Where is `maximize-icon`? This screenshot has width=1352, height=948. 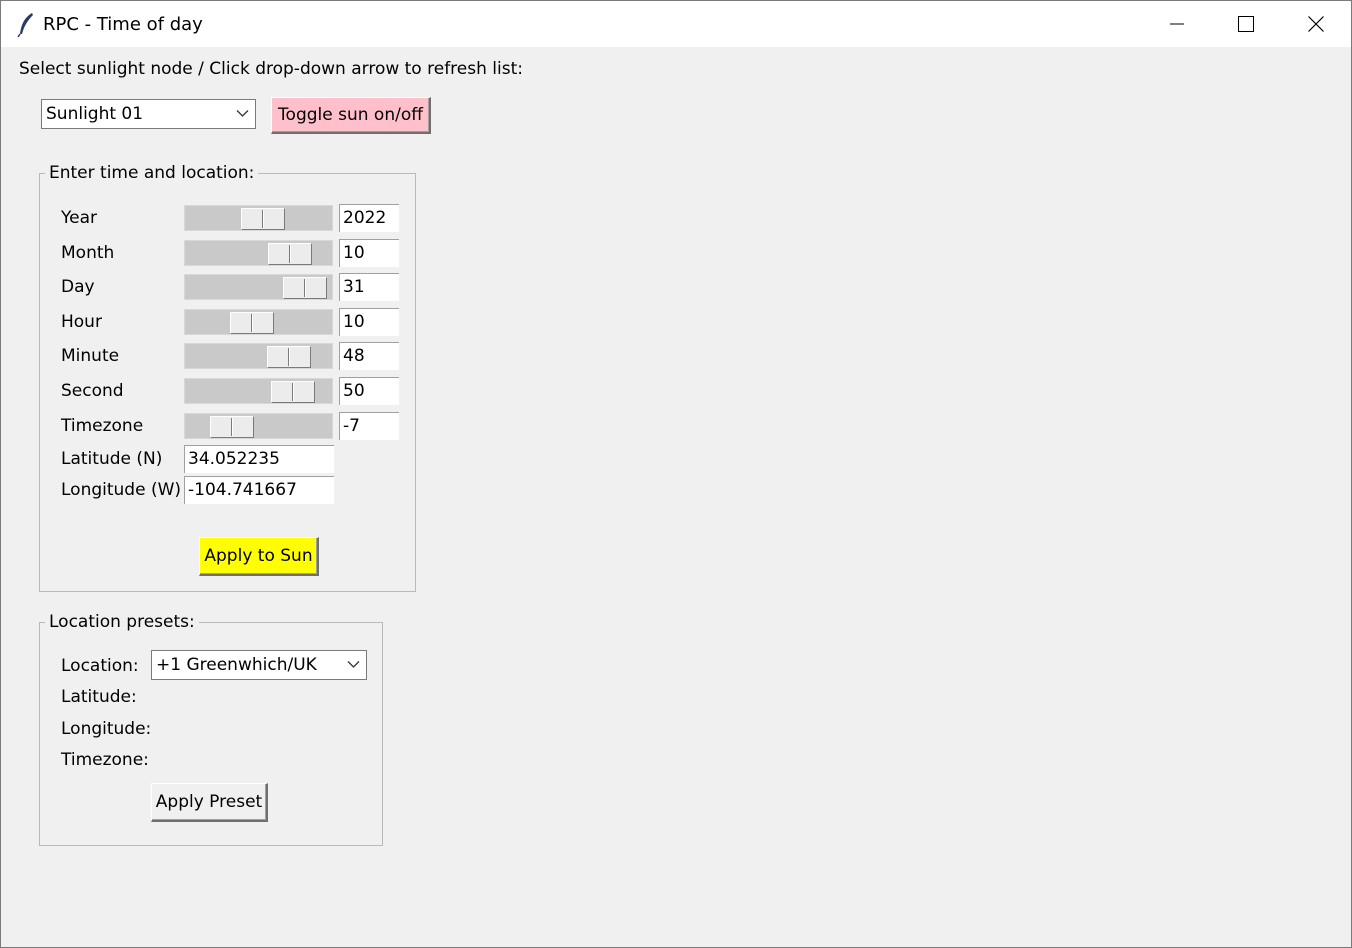 maximize-icon is located at coordinates (1246, 24).